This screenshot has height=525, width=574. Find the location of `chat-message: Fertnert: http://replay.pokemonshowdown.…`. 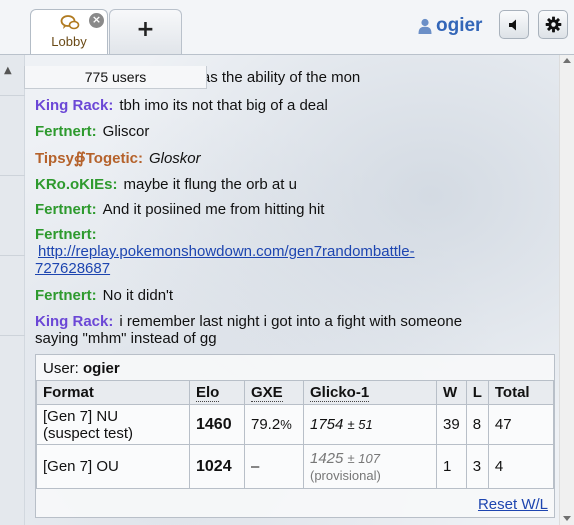

chat-message: Fertnert: http://replay.pokemonshowdown.… is located at coordinates (225, 251).